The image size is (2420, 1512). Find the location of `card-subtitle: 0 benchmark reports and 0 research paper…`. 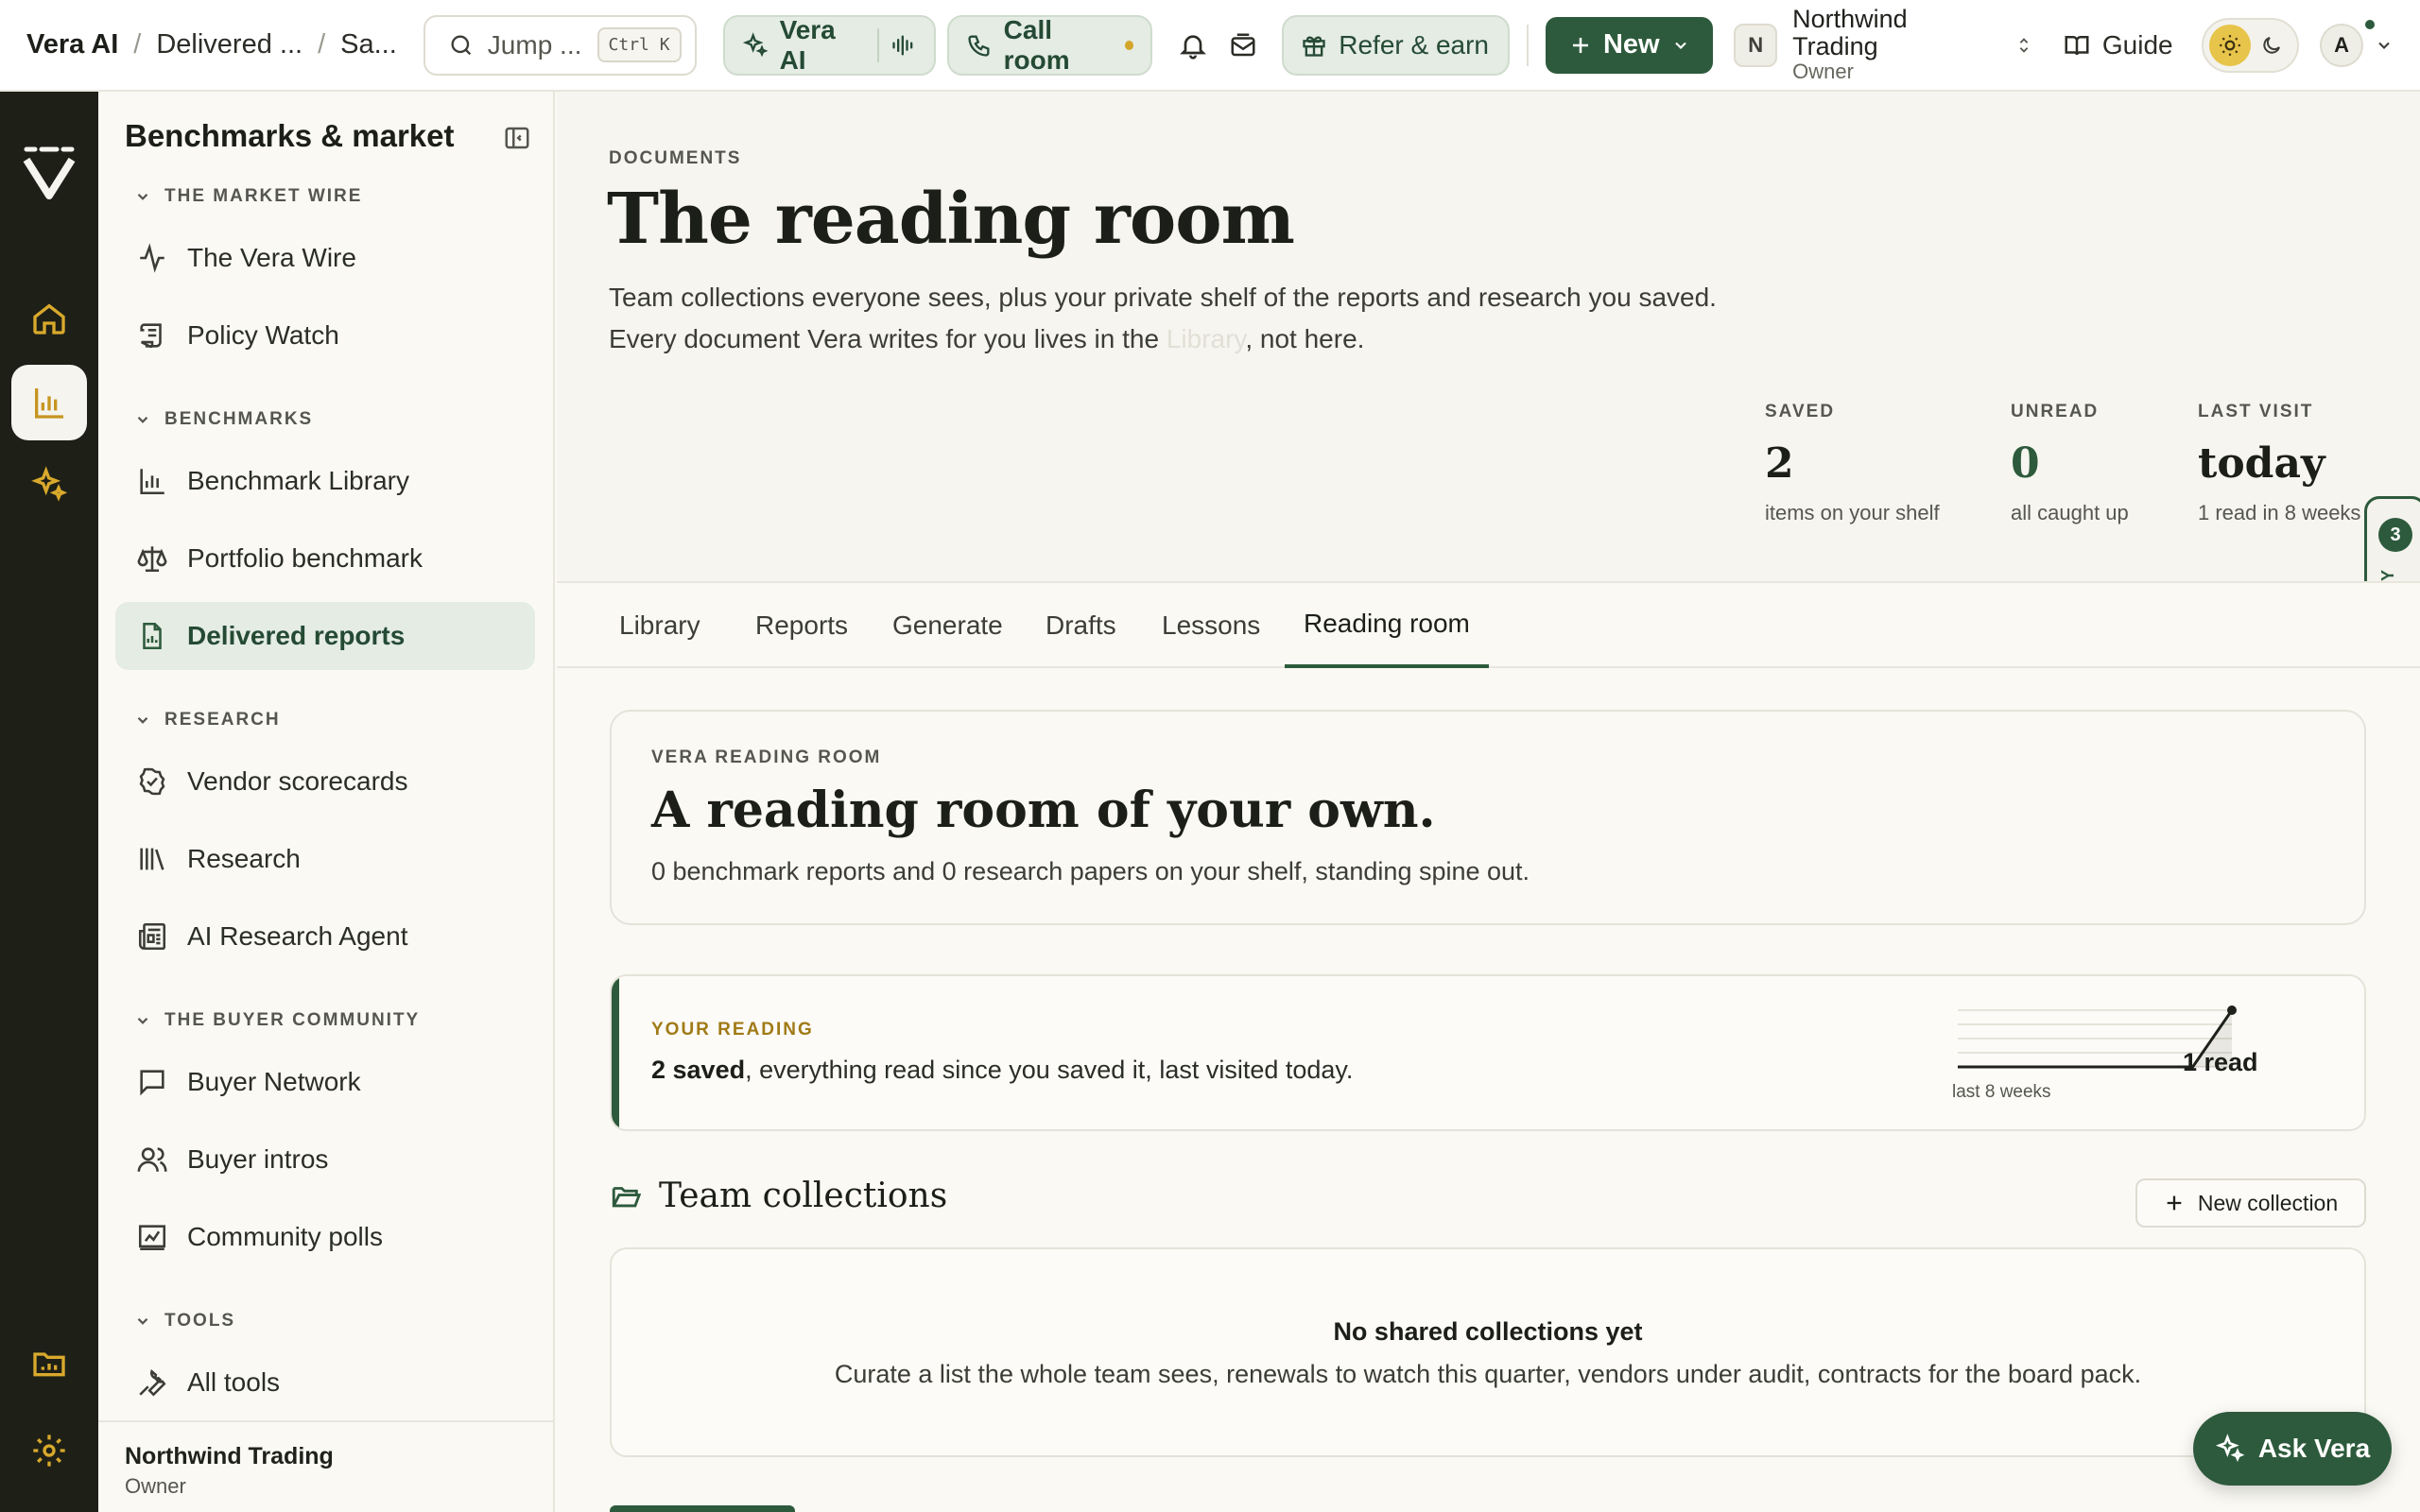

card-subtitle: 0 benchmark reports and 0 research paper… is located at coordinates (1090, 871).